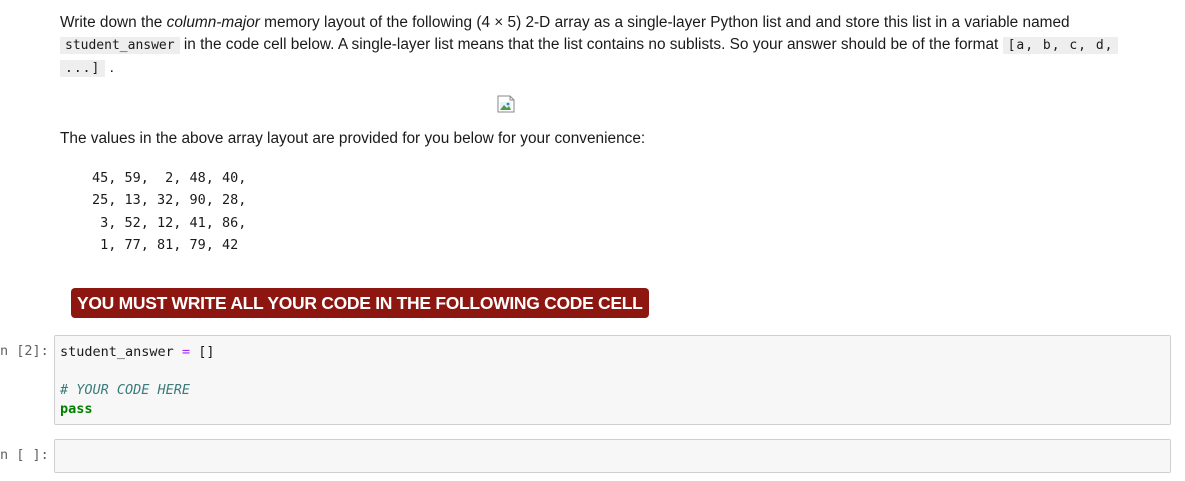  What do you see at coordinates (83, 68) in the screenshot?
I see `format-code-continued: ...]` at bounding box center [83, 68].